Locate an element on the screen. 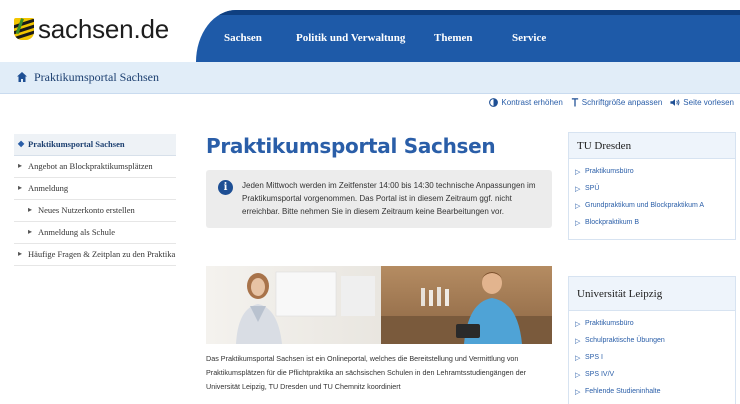  breadcrumb: Praktikumsportal Sachsen is located at coordinates (370, 78).